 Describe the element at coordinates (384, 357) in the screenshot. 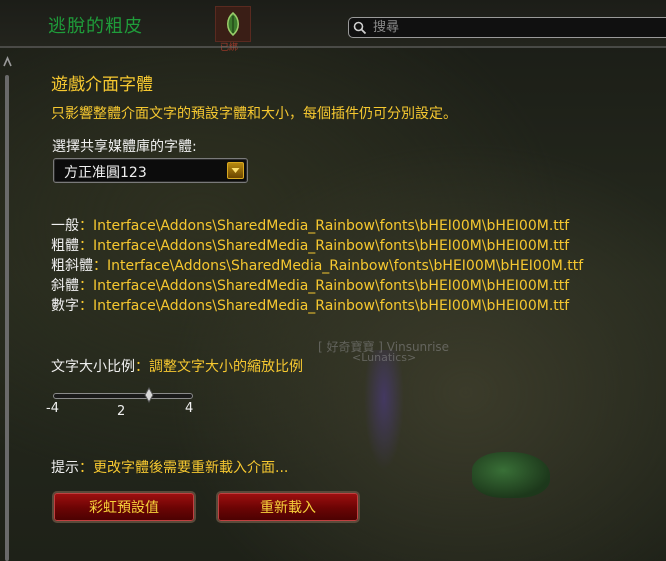

I see `background-guild-tag: <Lunatics>` at that location.